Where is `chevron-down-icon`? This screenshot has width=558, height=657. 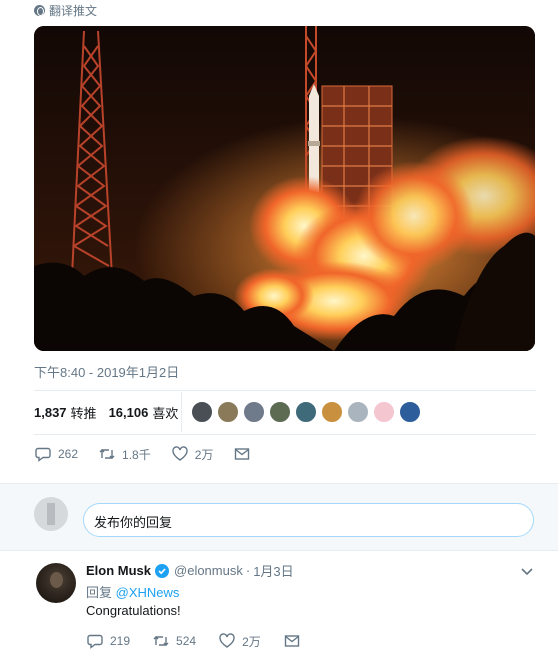 chevron-down-icon is located at coordinates (527, 571).